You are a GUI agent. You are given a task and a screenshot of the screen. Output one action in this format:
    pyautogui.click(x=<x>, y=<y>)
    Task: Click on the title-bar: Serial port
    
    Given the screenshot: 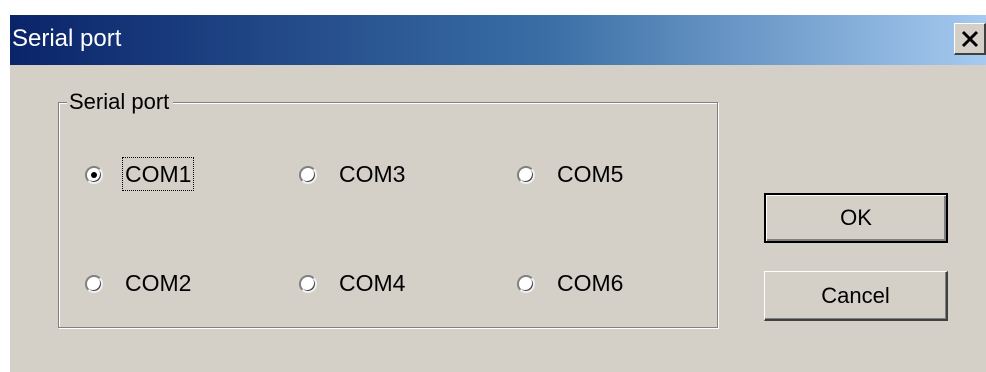 What is the action you would take?
    pyautogui.click(x=498, y=40)
    